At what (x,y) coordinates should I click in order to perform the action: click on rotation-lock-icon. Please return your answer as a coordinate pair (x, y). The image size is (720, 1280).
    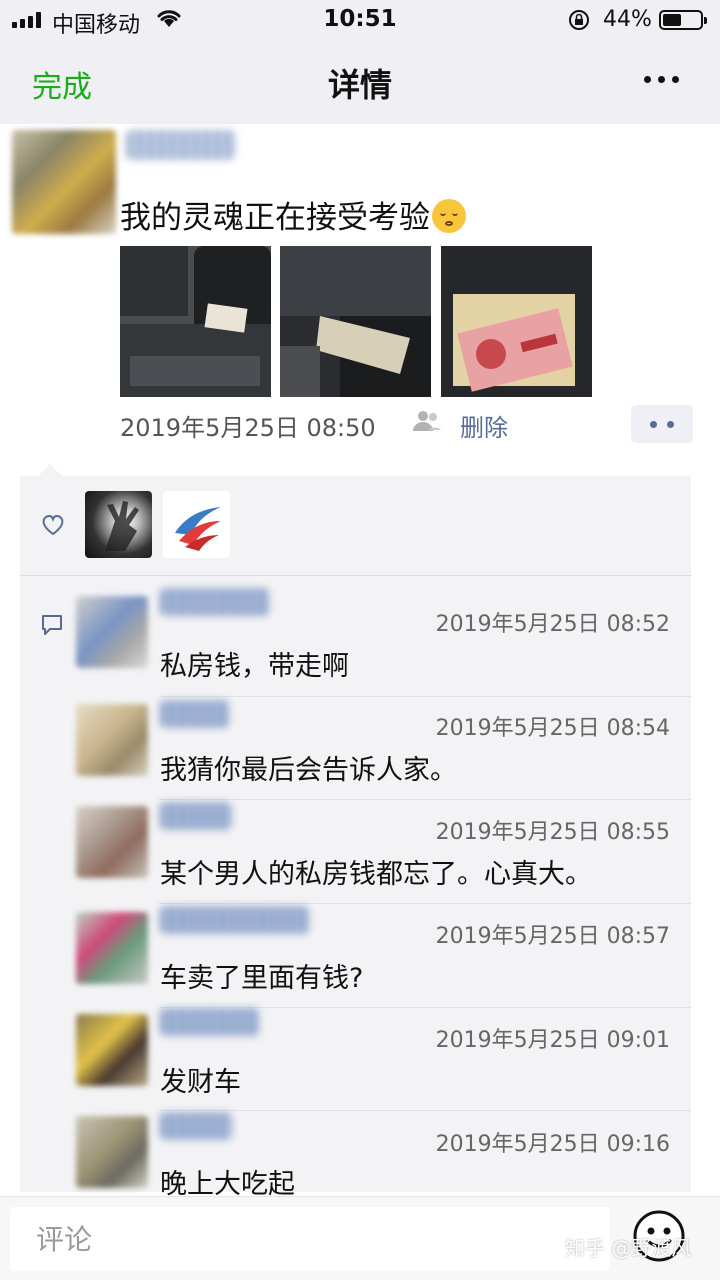
    Looking at the image, I should click on (579, 20).